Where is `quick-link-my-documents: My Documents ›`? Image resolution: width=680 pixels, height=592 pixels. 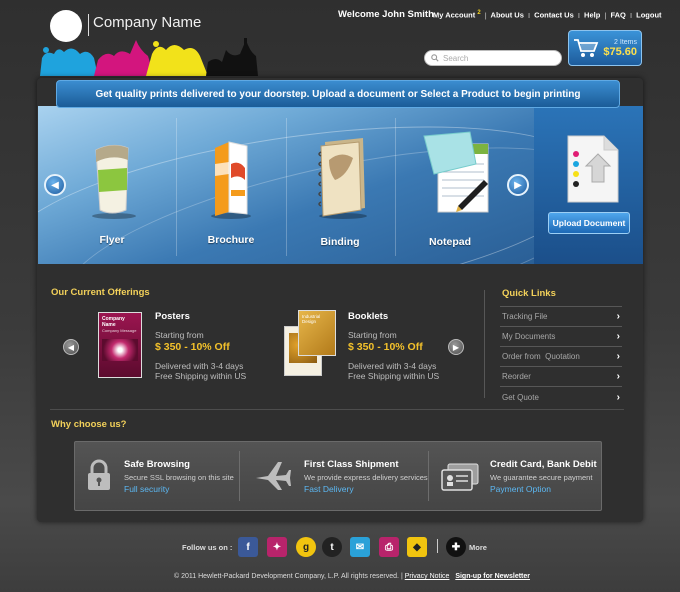
quick-link-my-documents: My Documents › is located at coordinates (561, 337).